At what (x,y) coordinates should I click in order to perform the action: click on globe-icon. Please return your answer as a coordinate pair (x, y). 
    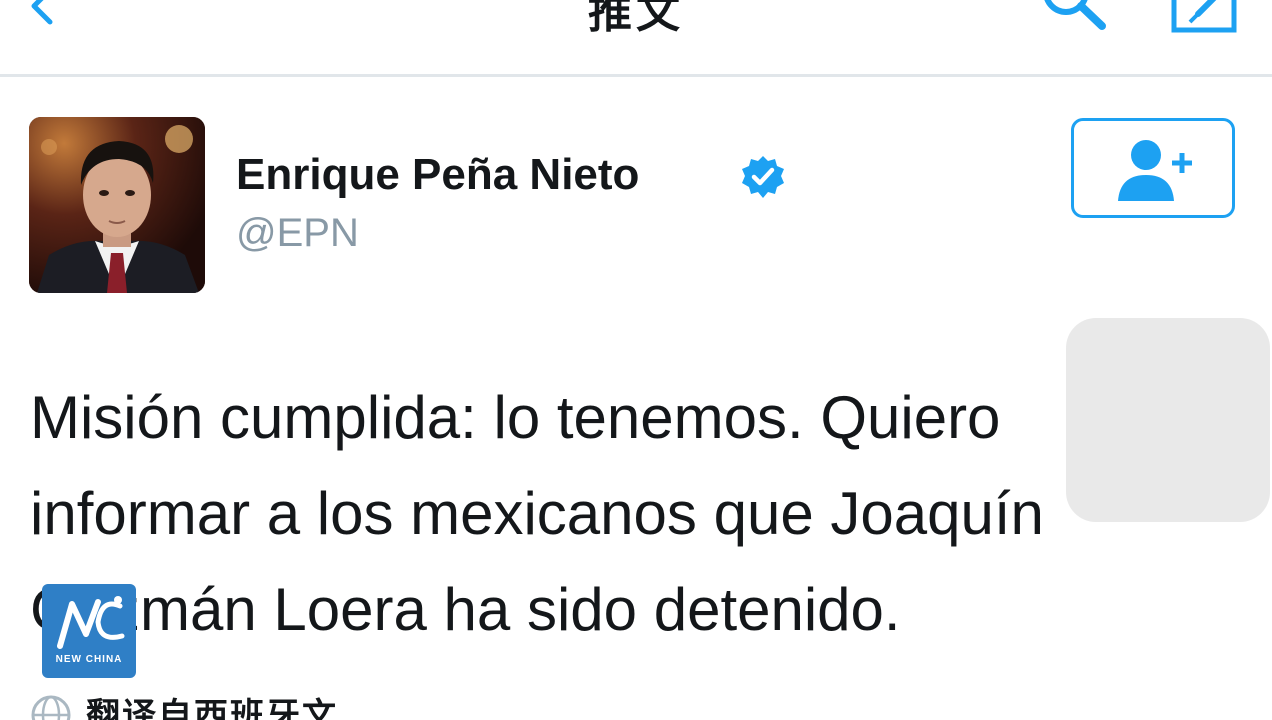
    Looking at the image, I should click on (51, 707).